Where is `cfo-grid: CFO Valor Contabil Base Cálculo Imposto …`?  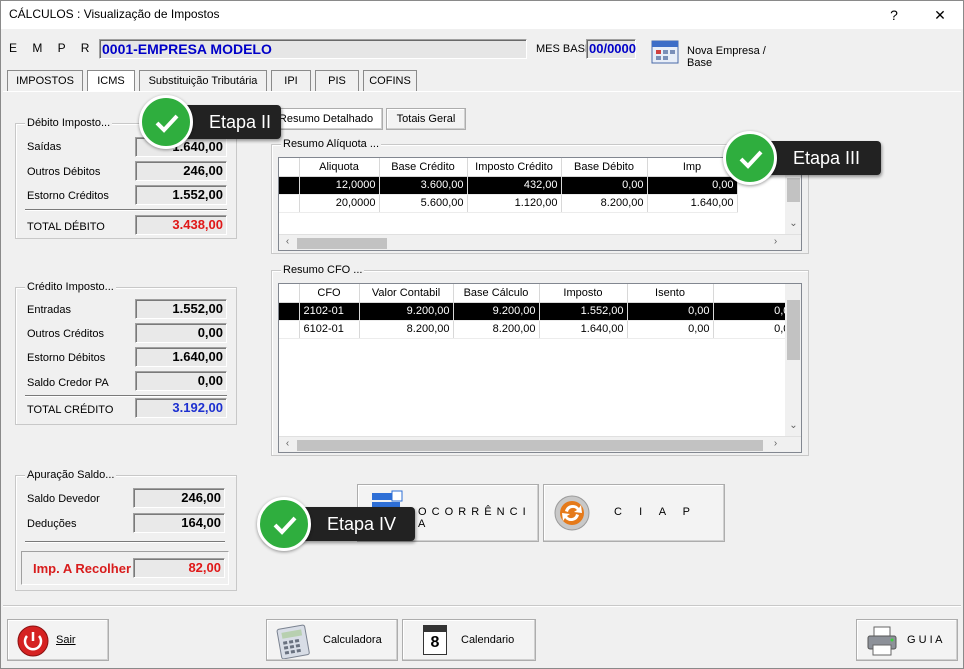
cfo-grid: CFO Valor Contabil Base Cálculo Imposto … is located at coordinates (540, 368).